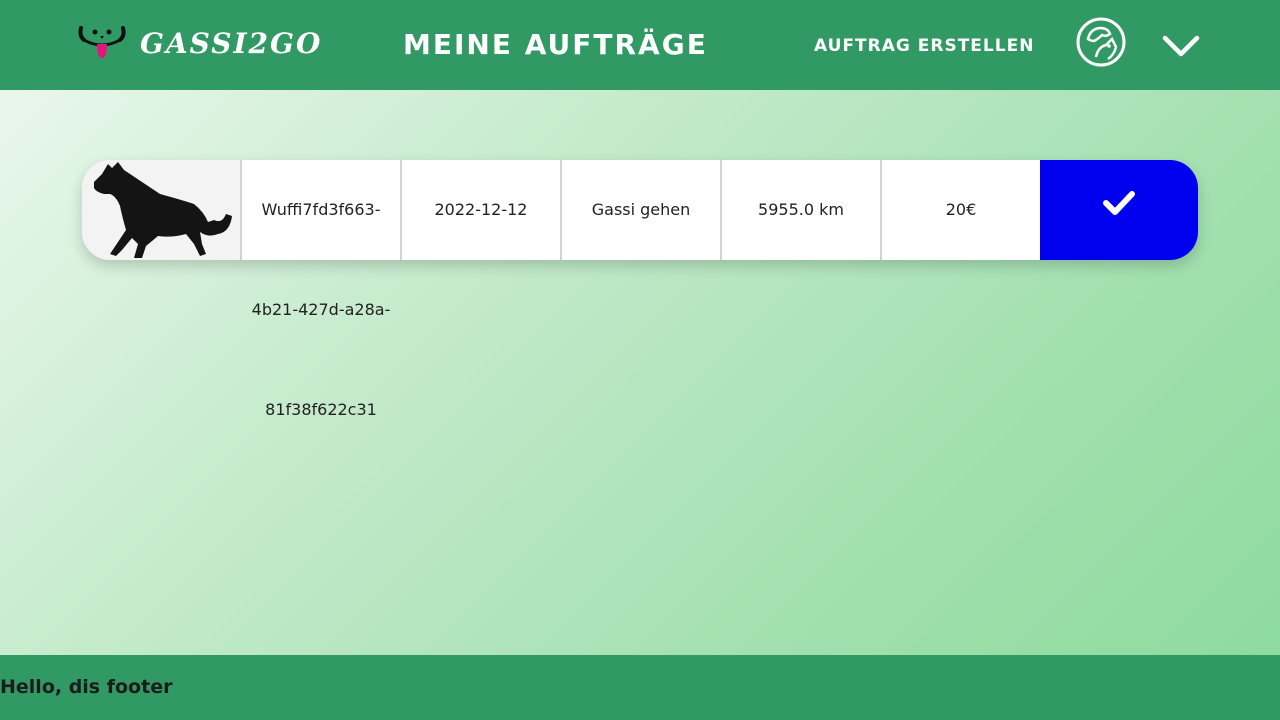 The image size is (1280, 720). I want to click on order-price: 20€, so click(961, 210).